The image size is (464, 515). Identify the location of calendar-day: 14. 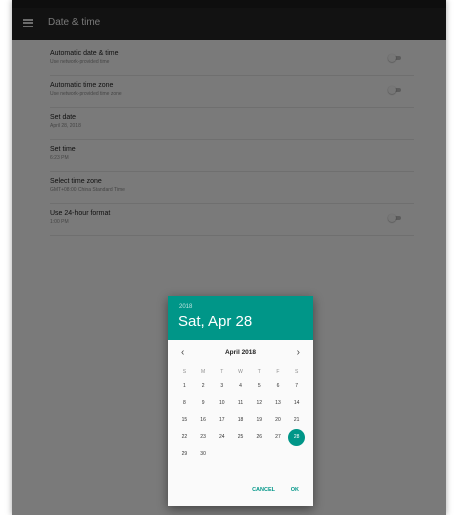
(296, 403).